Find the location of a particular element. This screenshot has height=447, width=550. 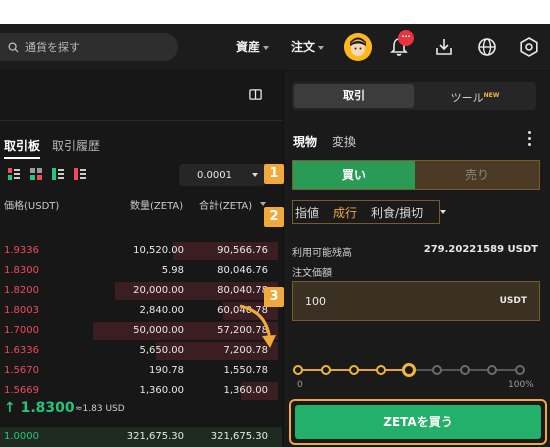

ask-row: 1.5669 1,360.00 1,360.00 is located at coordinates (141, 391).